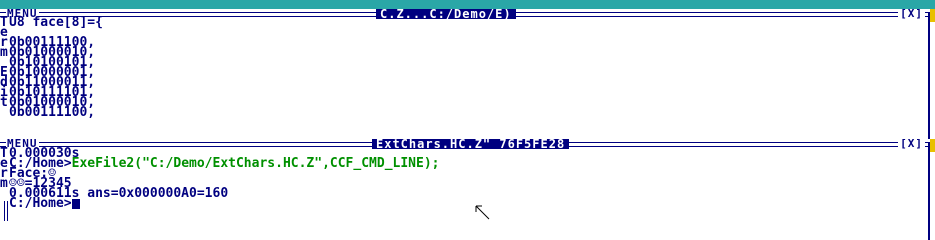  I want to click on code-line: U8 face[8]={, so click(56, 22).